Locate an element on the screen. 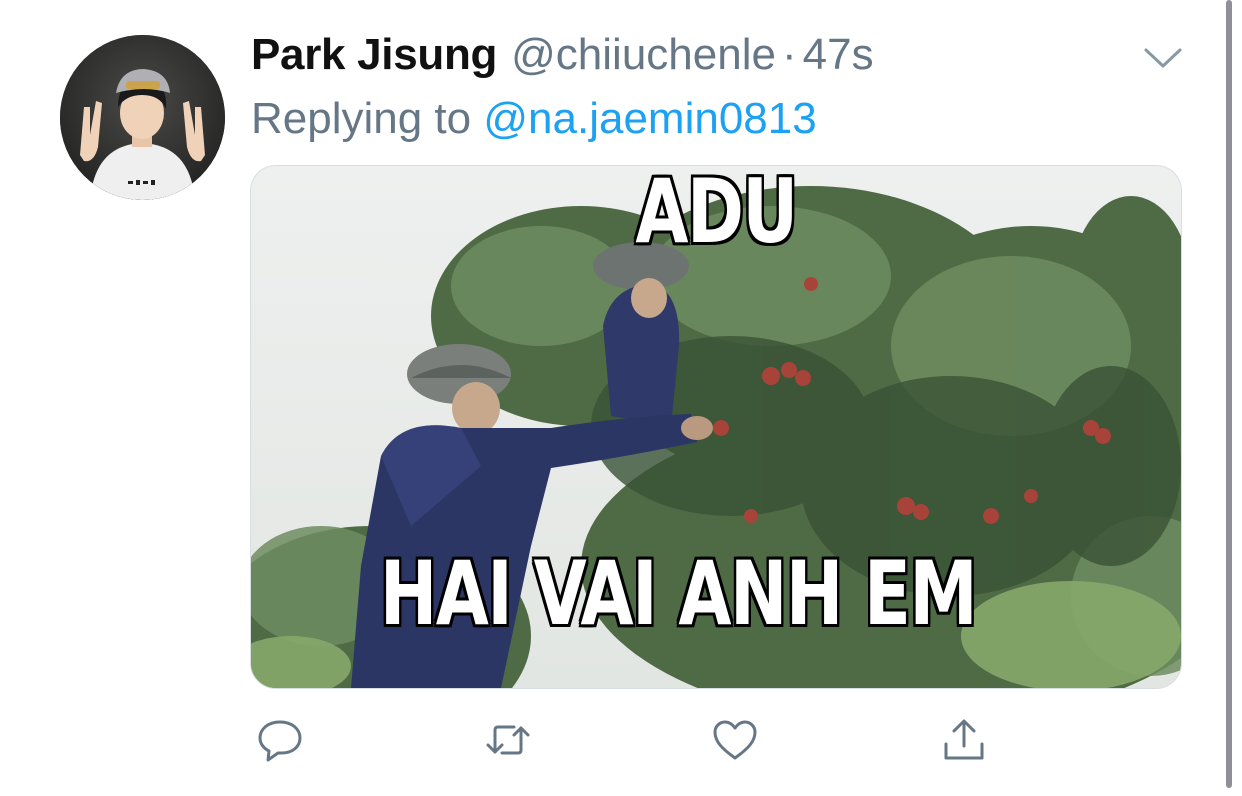  replying-to-label: Replying to is located at coordinates (361, 118).